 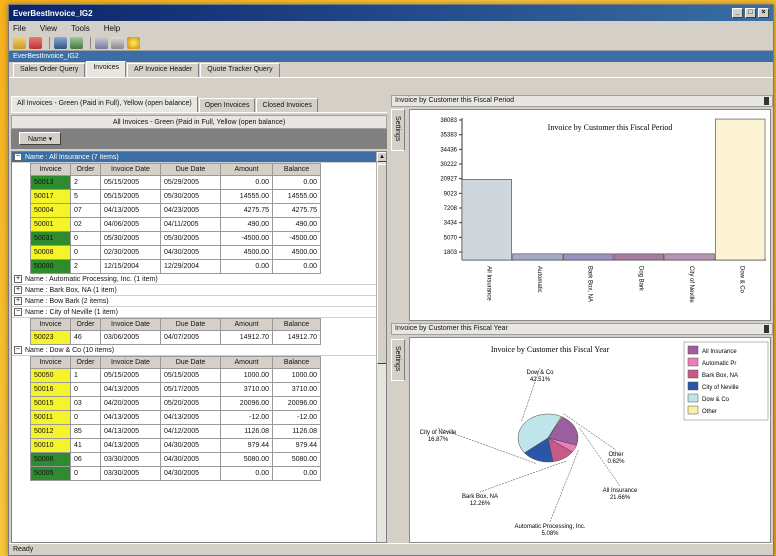 I want to click on group-by-name-label: Name, so click(x=37, y=139).